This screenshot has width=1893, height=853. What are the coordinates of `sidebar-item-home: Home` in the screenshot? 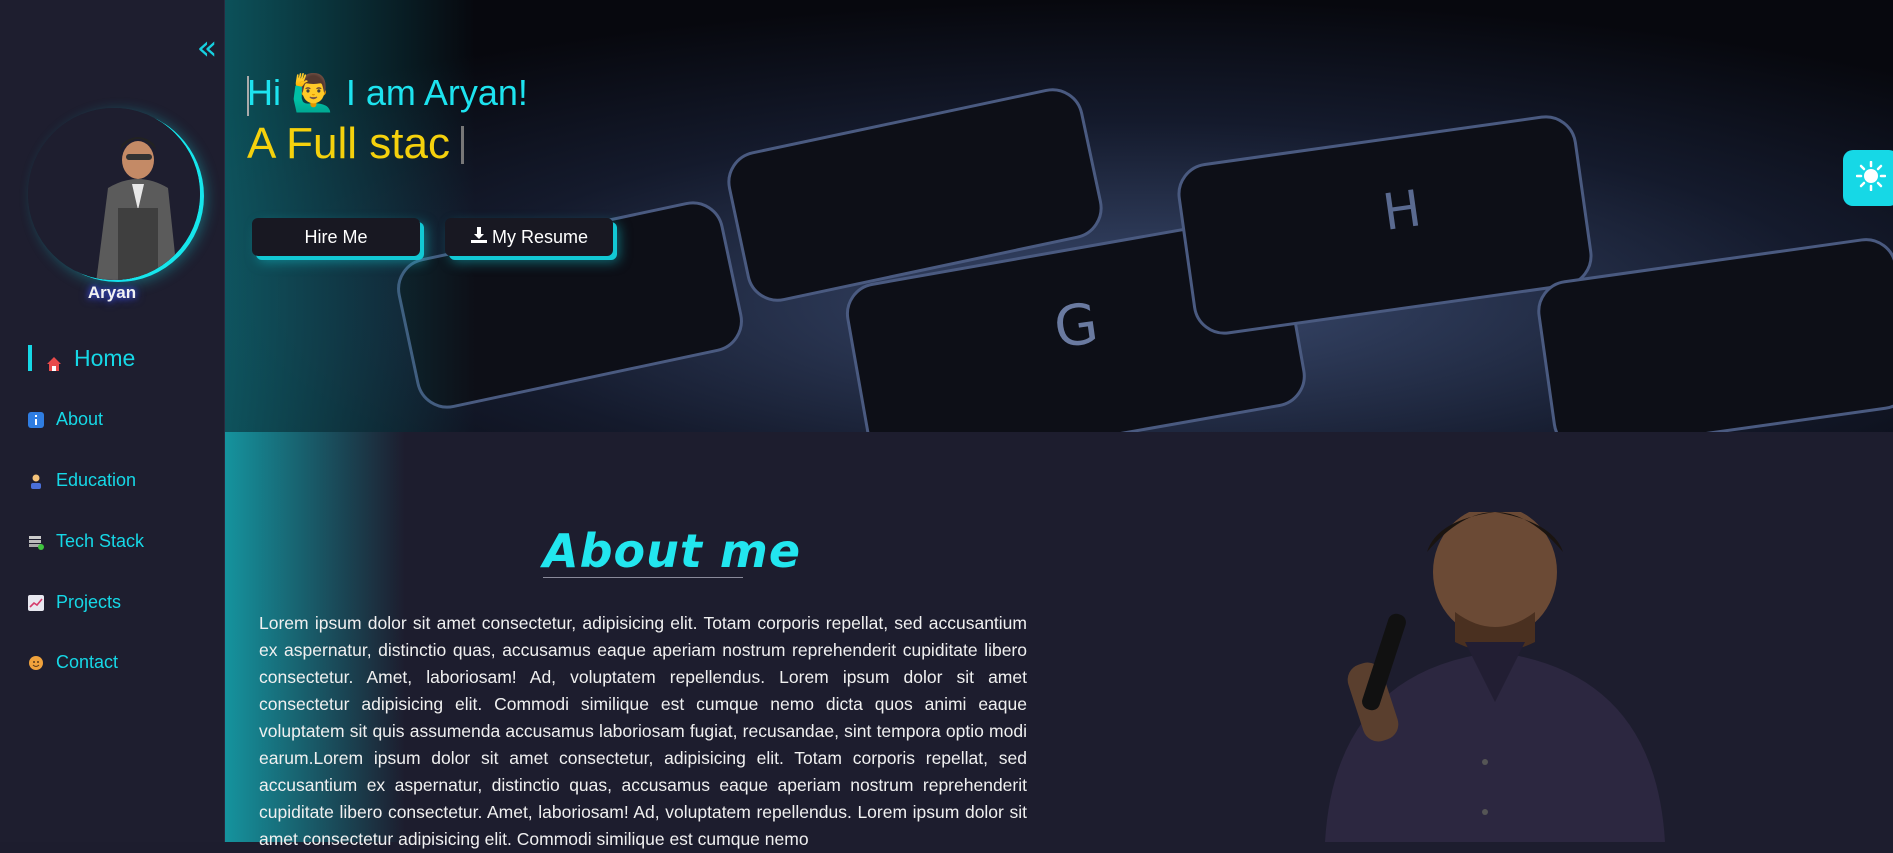 It's located at (90, 358).